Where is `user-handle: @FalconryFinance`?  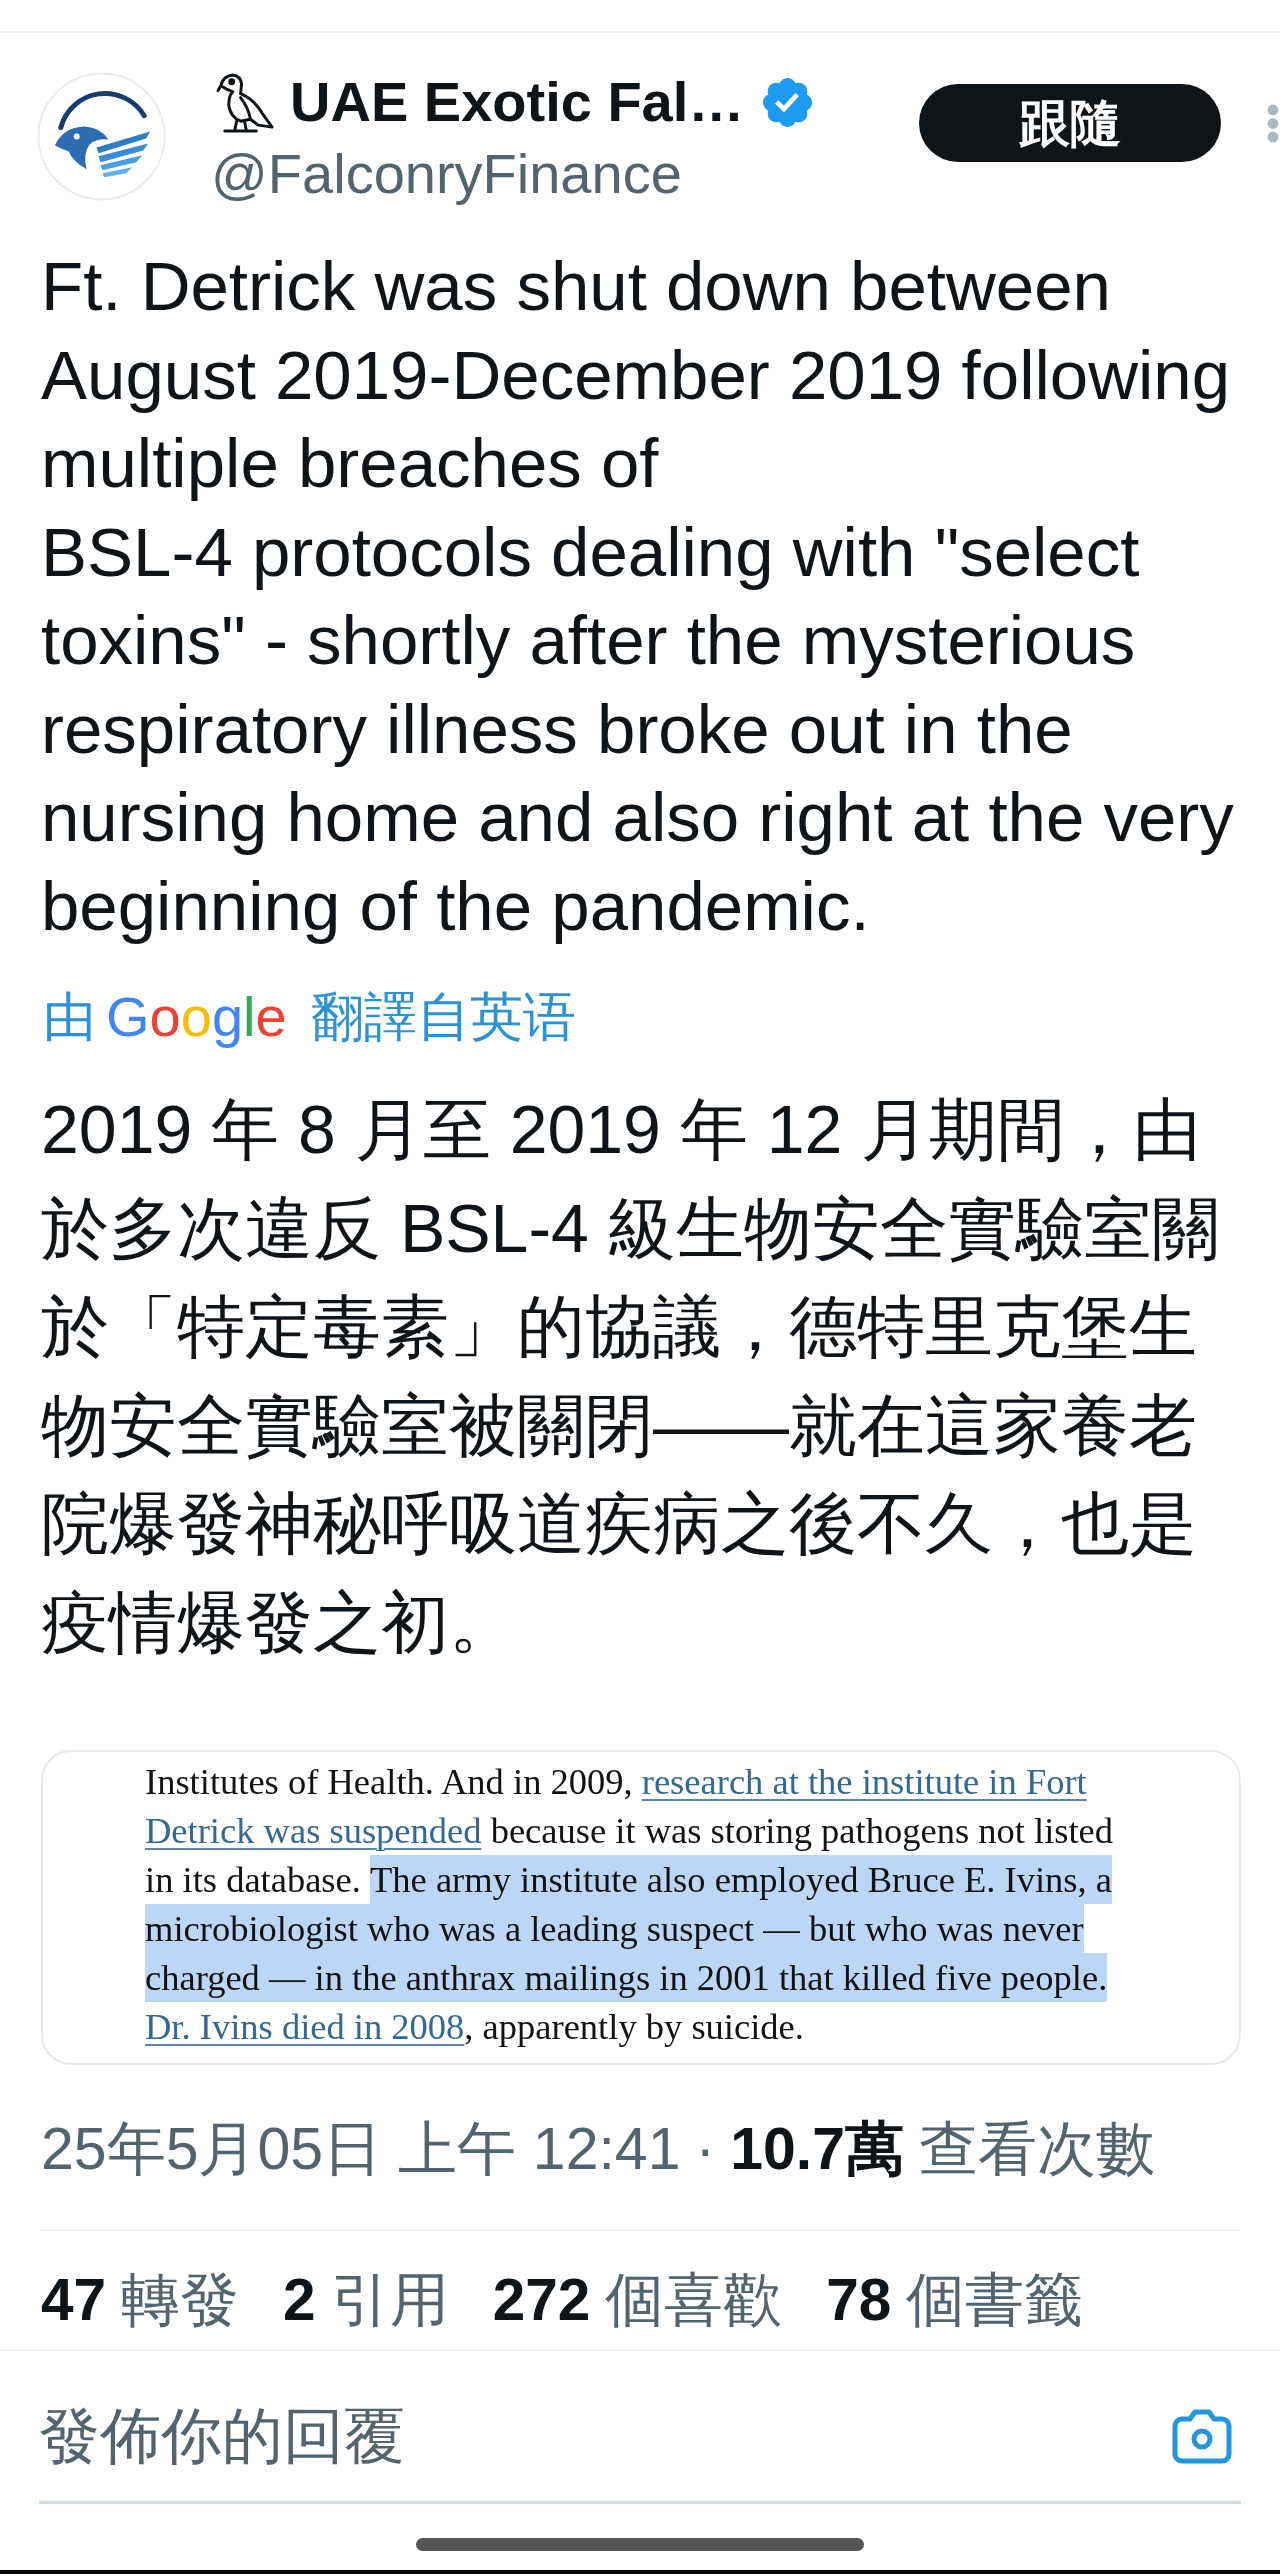 user-handle: @FalconryFinance is located at coordinates (565, 174).